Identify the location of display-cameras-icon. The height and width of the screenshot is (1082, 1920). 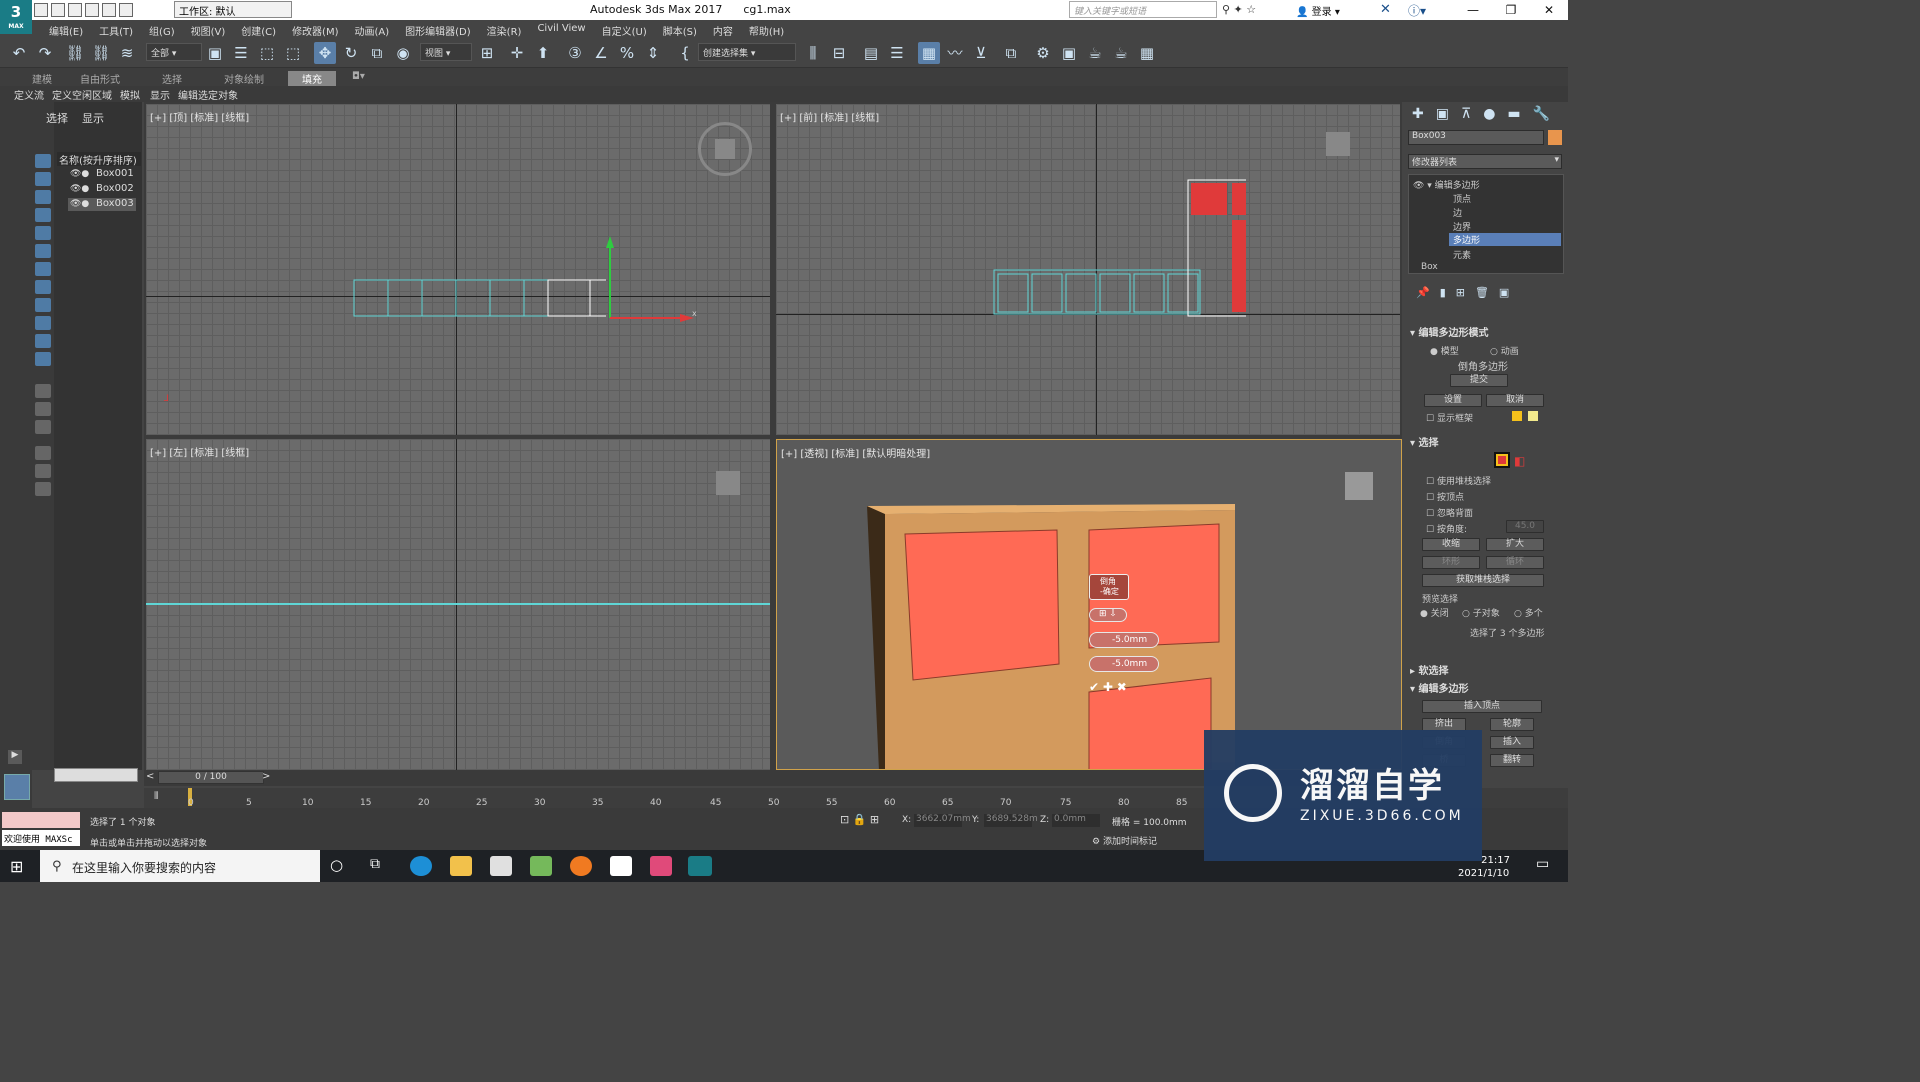
(43, 215).